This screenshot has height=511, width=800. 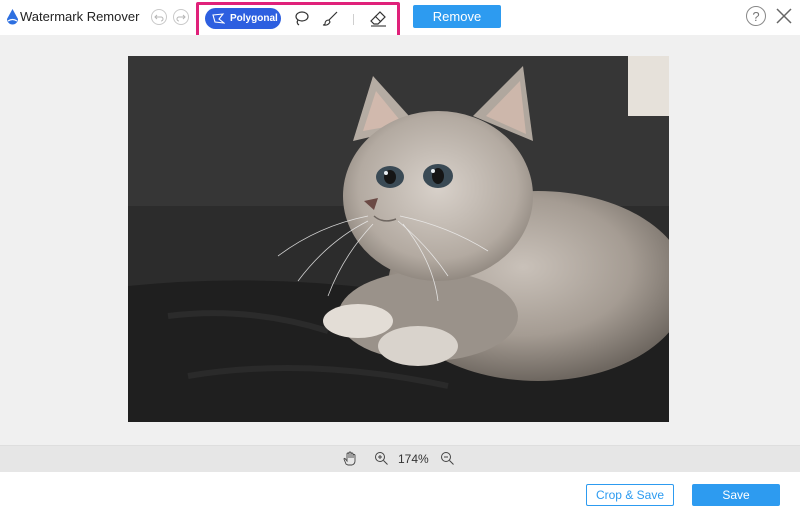 I want to click on water-drop-logo-icon, so click(x=12, y=17).